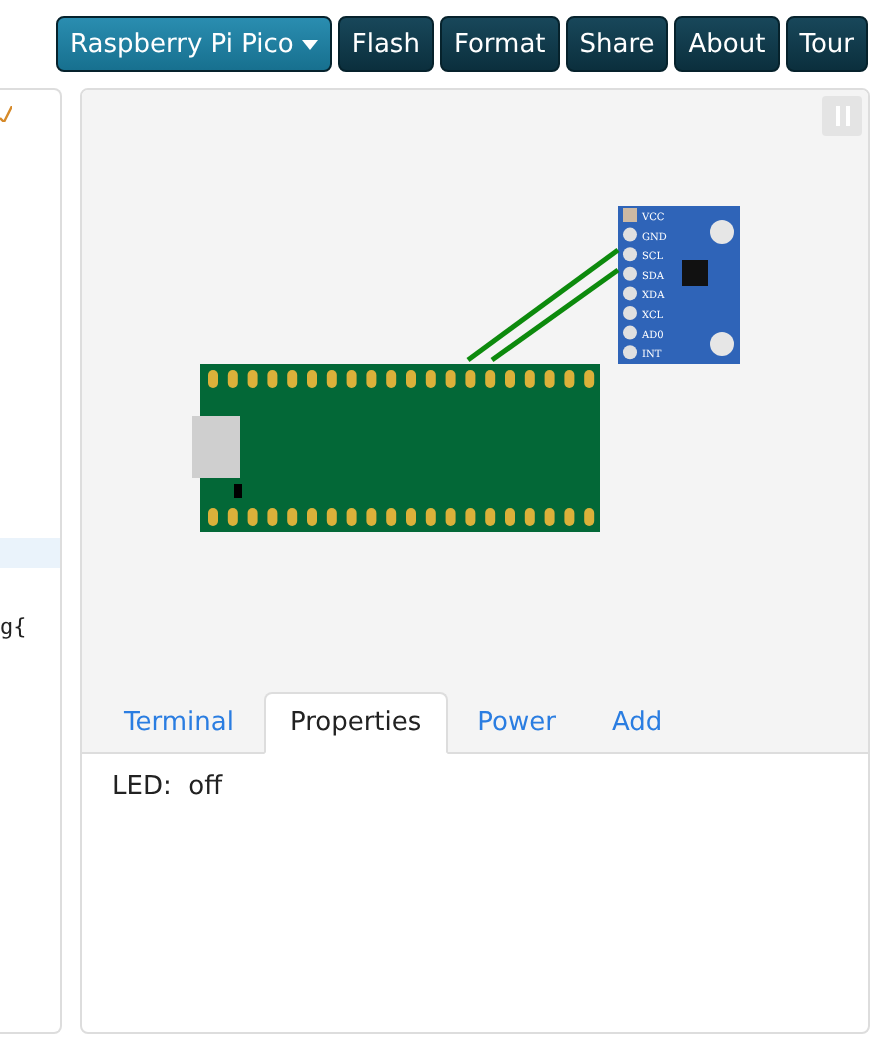 The image size is (884, 1042). What do you see at coordinates (499, 44) in the screenshot?
I see `toolbar-button: Format` at bounding box center [499, 44].